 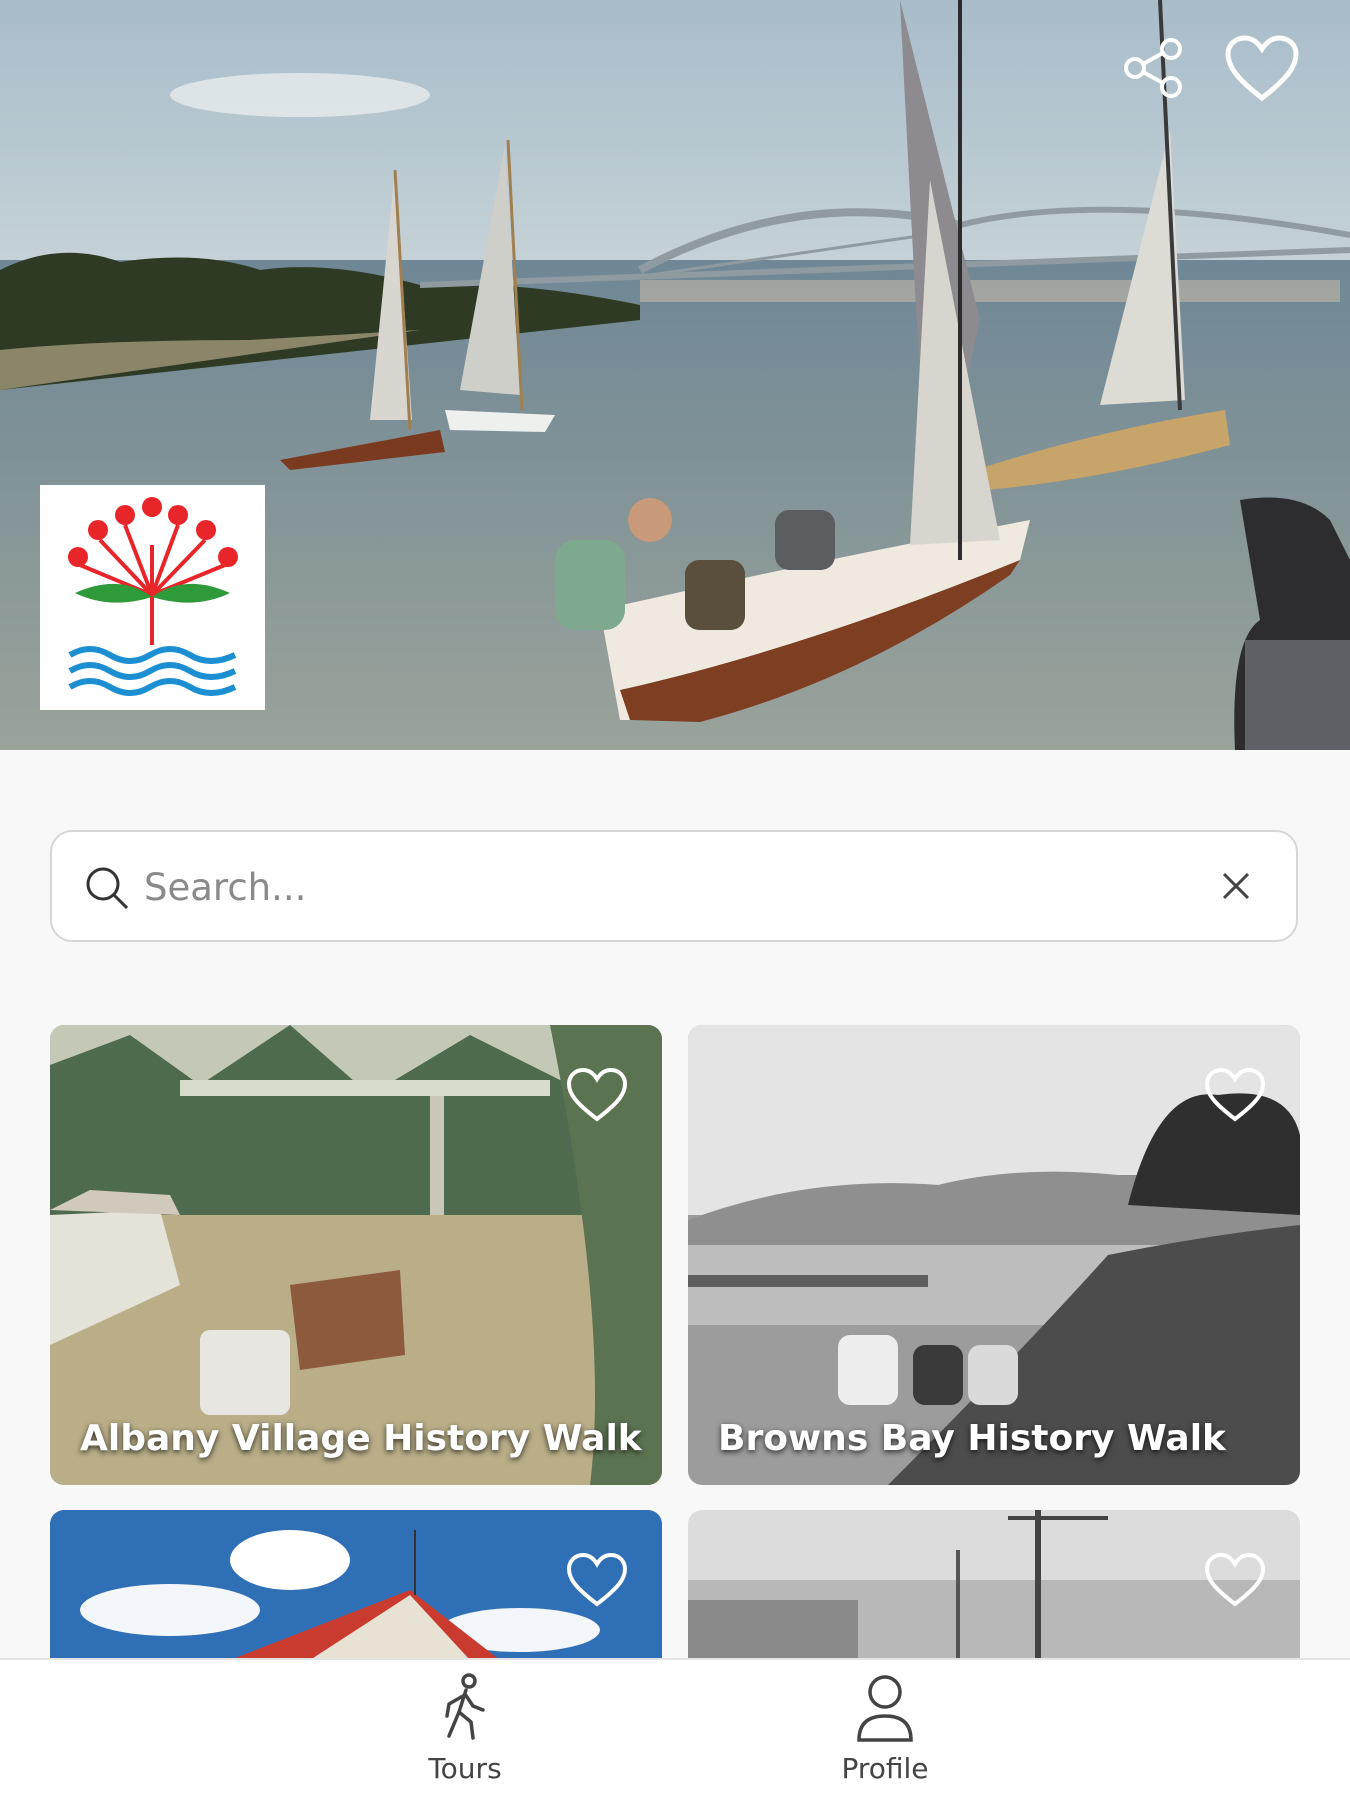 I want to click on favorite-button, so click(x=1262, y=68).